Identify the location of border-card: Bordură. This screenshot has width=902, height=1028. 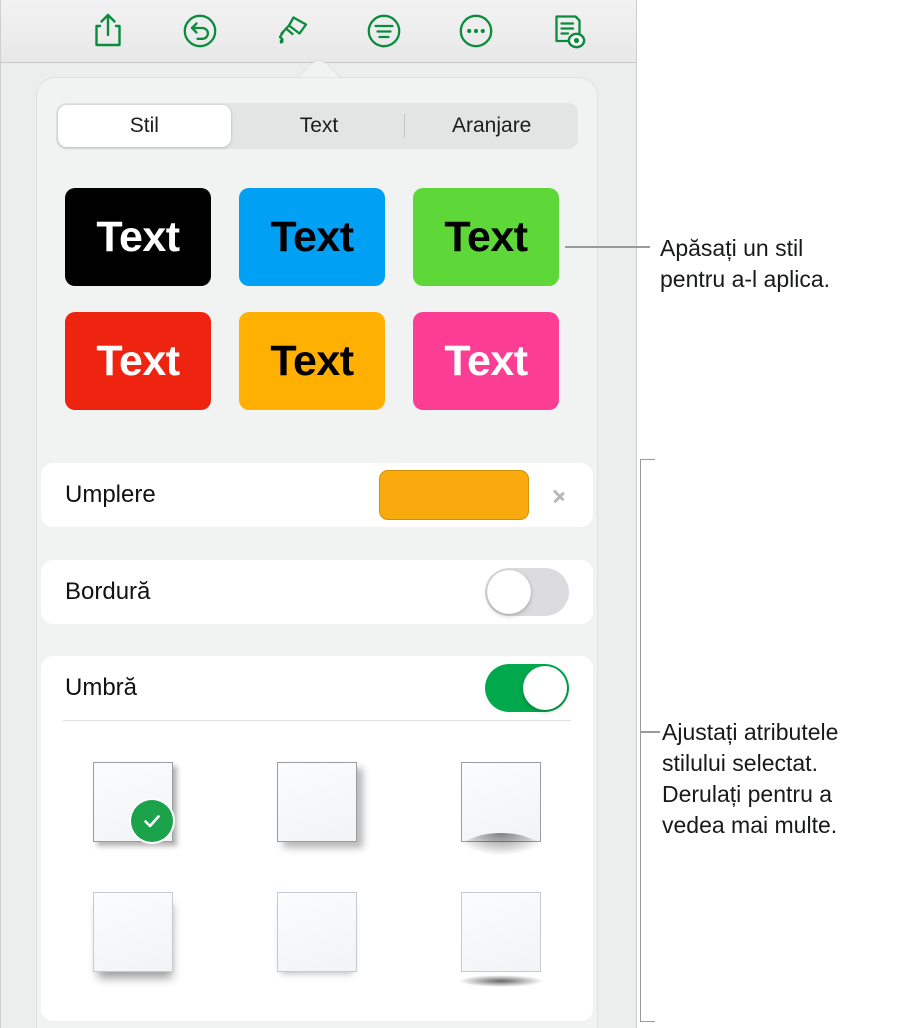
(317, 592).